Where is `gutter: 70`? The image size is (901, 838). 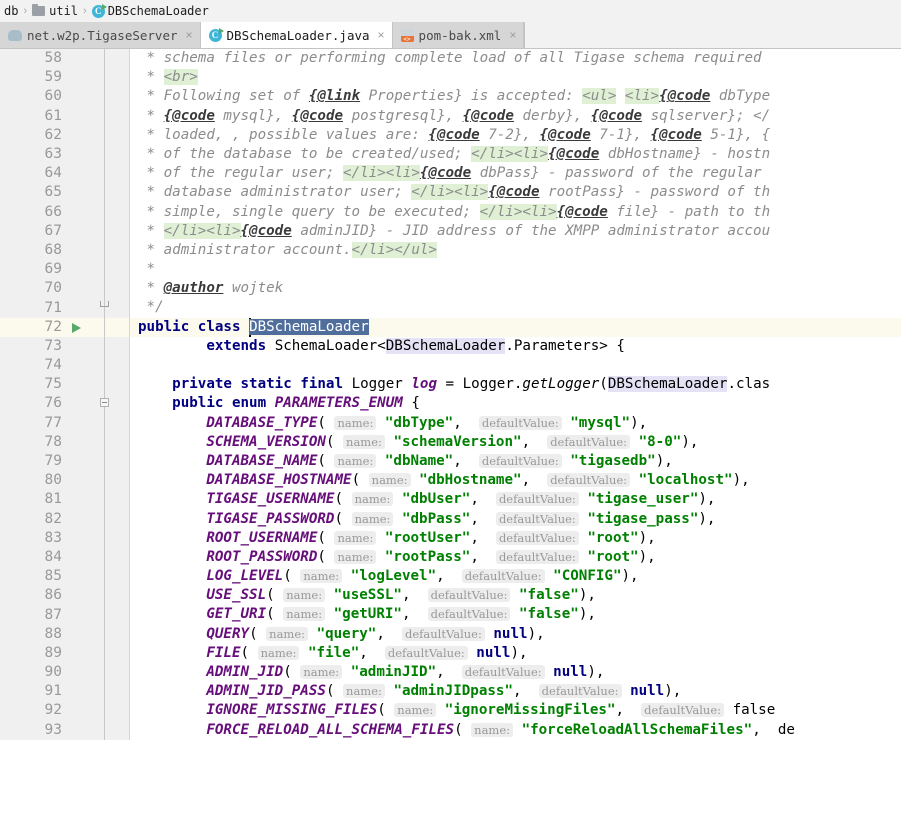 gutter: 70 is located at coordinates (65, 289).